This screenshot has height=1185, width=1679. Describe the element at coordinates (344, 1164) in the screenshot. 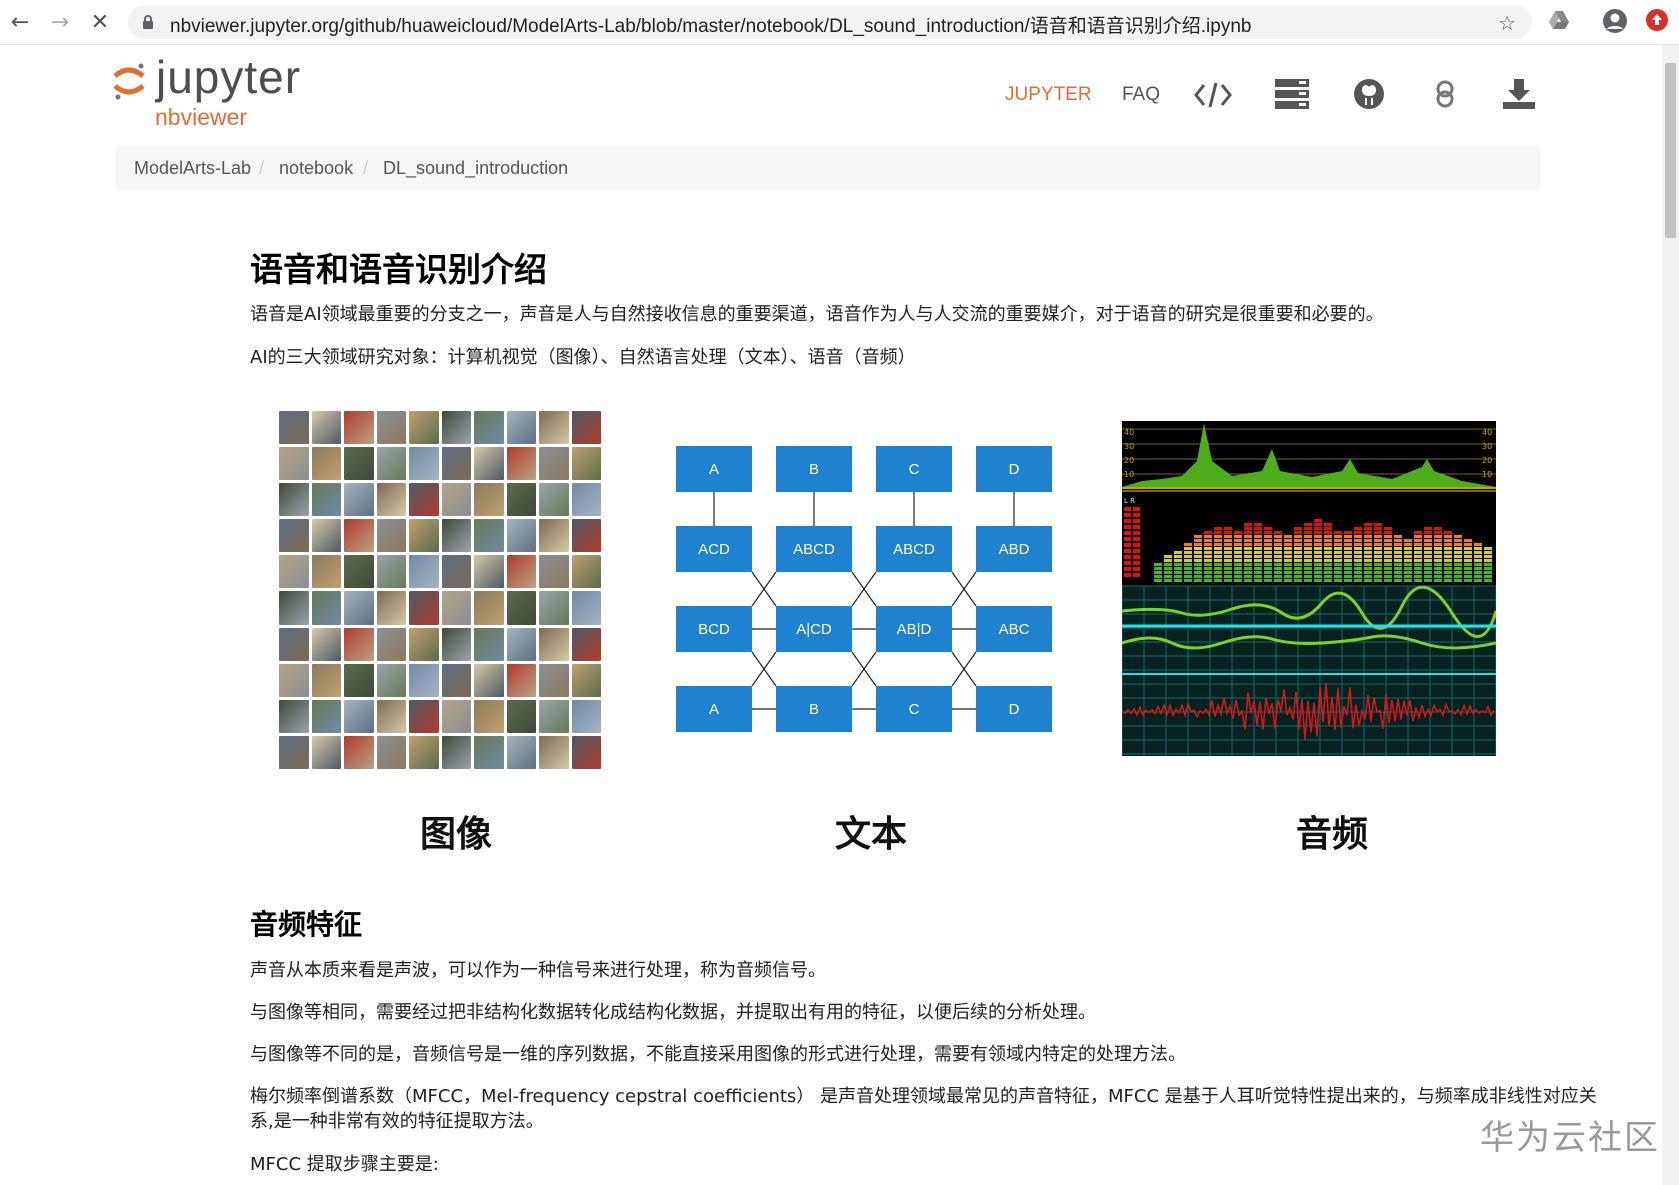

I see `paragraph-5: MFCC 提取步骤主要是:` at that location.